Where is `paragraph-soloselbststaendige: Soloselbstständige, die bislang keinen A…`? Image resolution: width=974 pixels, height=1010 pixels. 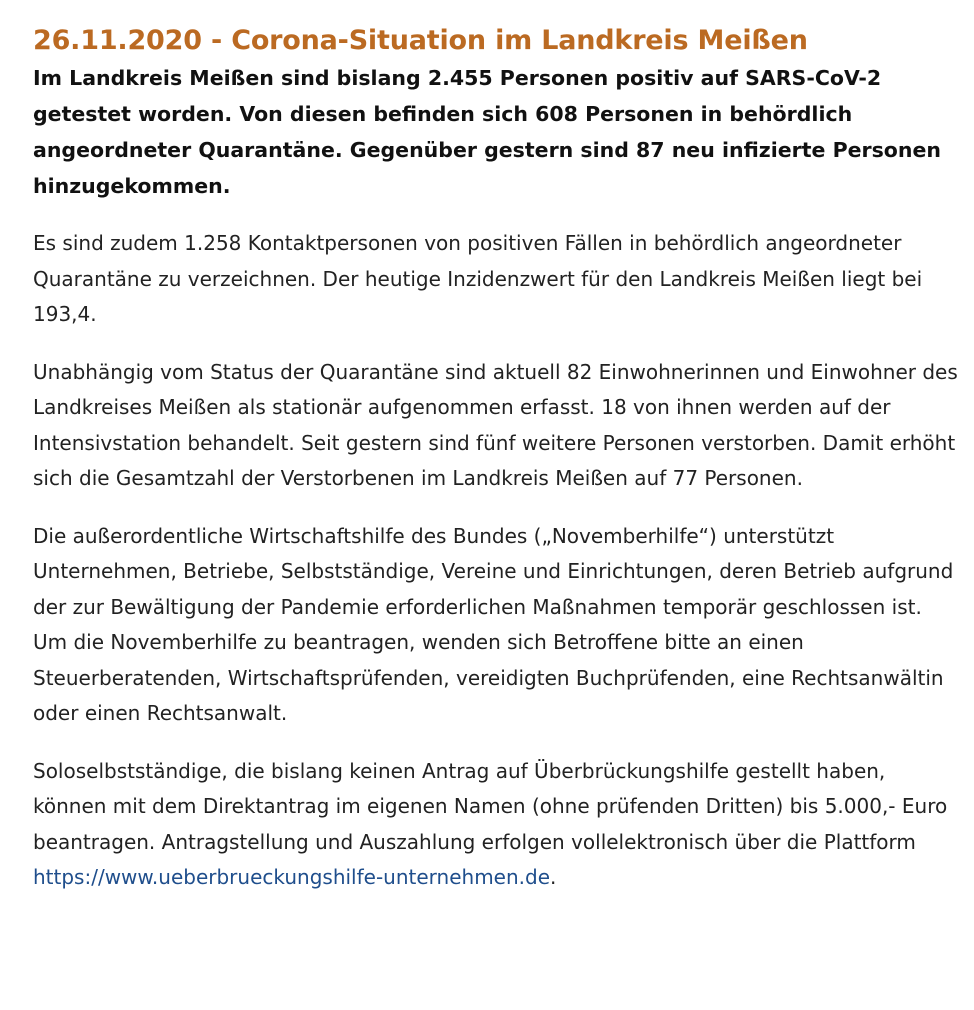
paragraph-soloselbststaendige: Soloselbstständige, die bislang keinen A… is located at coordinates (495, 825).